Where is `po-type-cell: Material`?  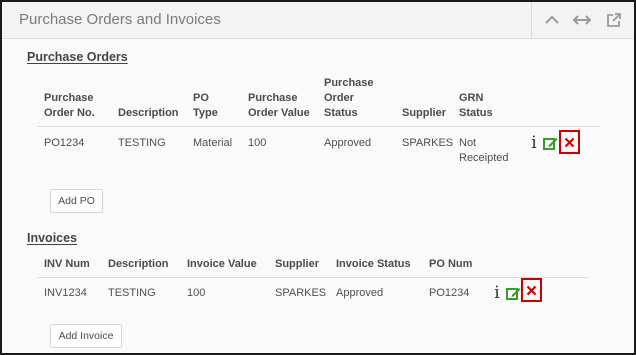 po-type-cell: Material is located at coordinates (213, 143).